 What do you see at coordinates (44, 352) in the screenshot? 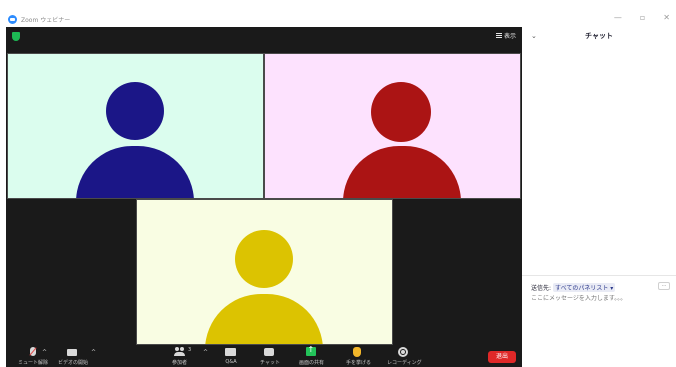
I see `audio-options-chevron-icon: ^` at bounding box center [44, 352].